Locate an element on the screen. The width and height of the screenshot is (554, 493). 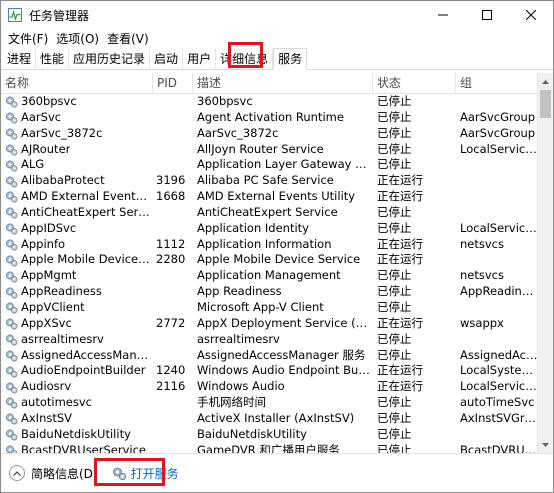
service-group: autoTimeSvc is located at coordinates (497, 402).